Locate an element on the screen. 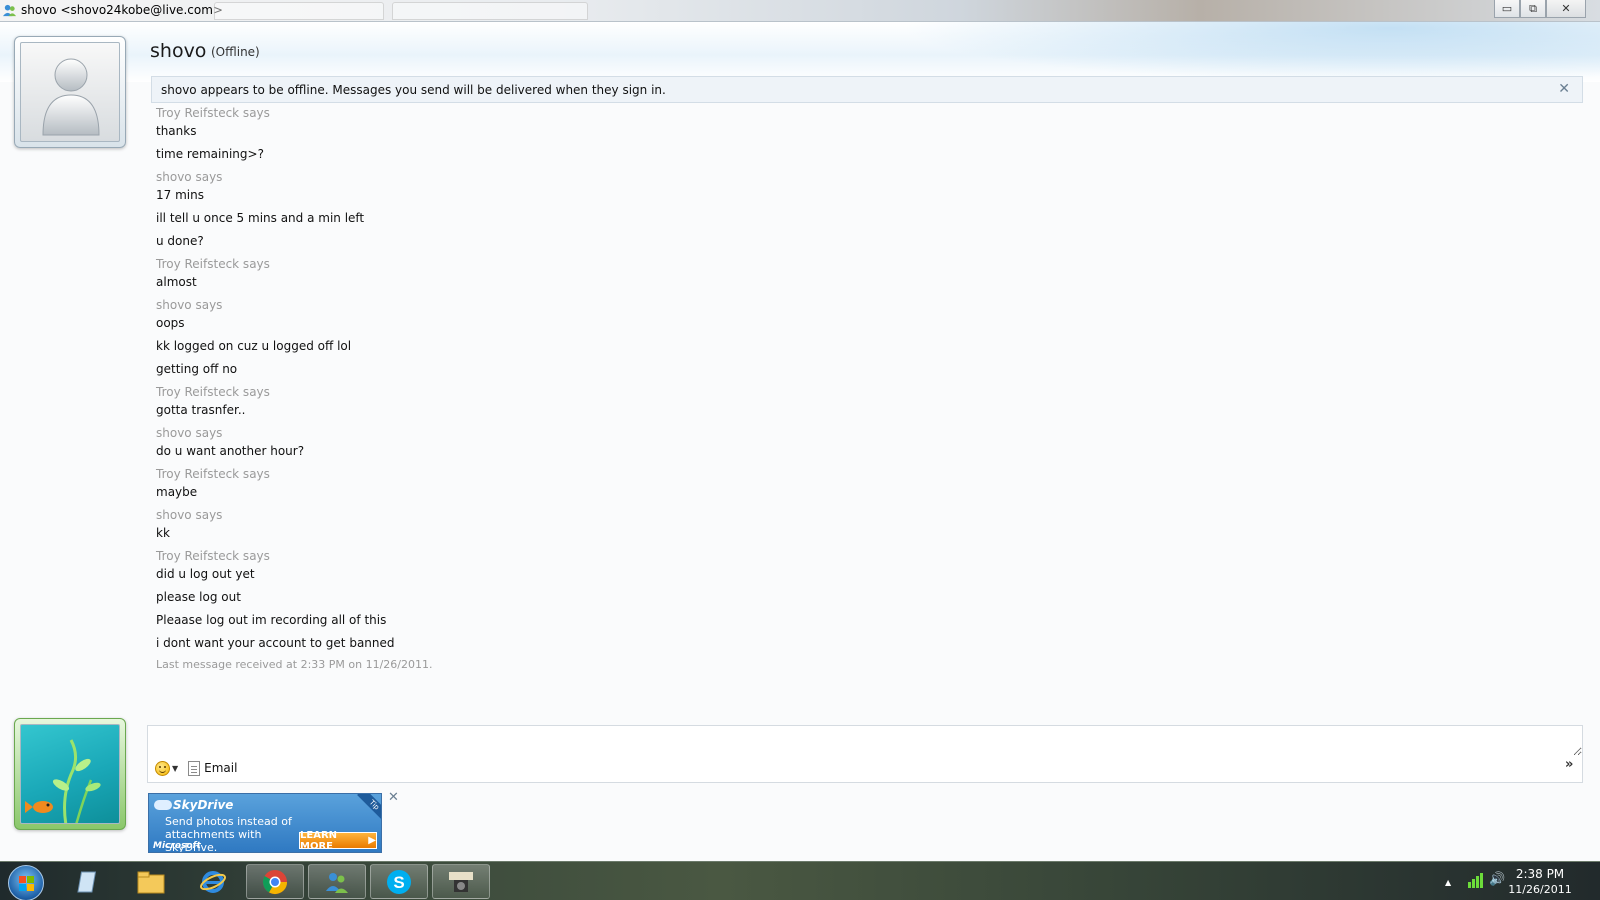 The height and width of the screenshot is (900, 1600). chrome-icon is located at coordinates (274, 881).